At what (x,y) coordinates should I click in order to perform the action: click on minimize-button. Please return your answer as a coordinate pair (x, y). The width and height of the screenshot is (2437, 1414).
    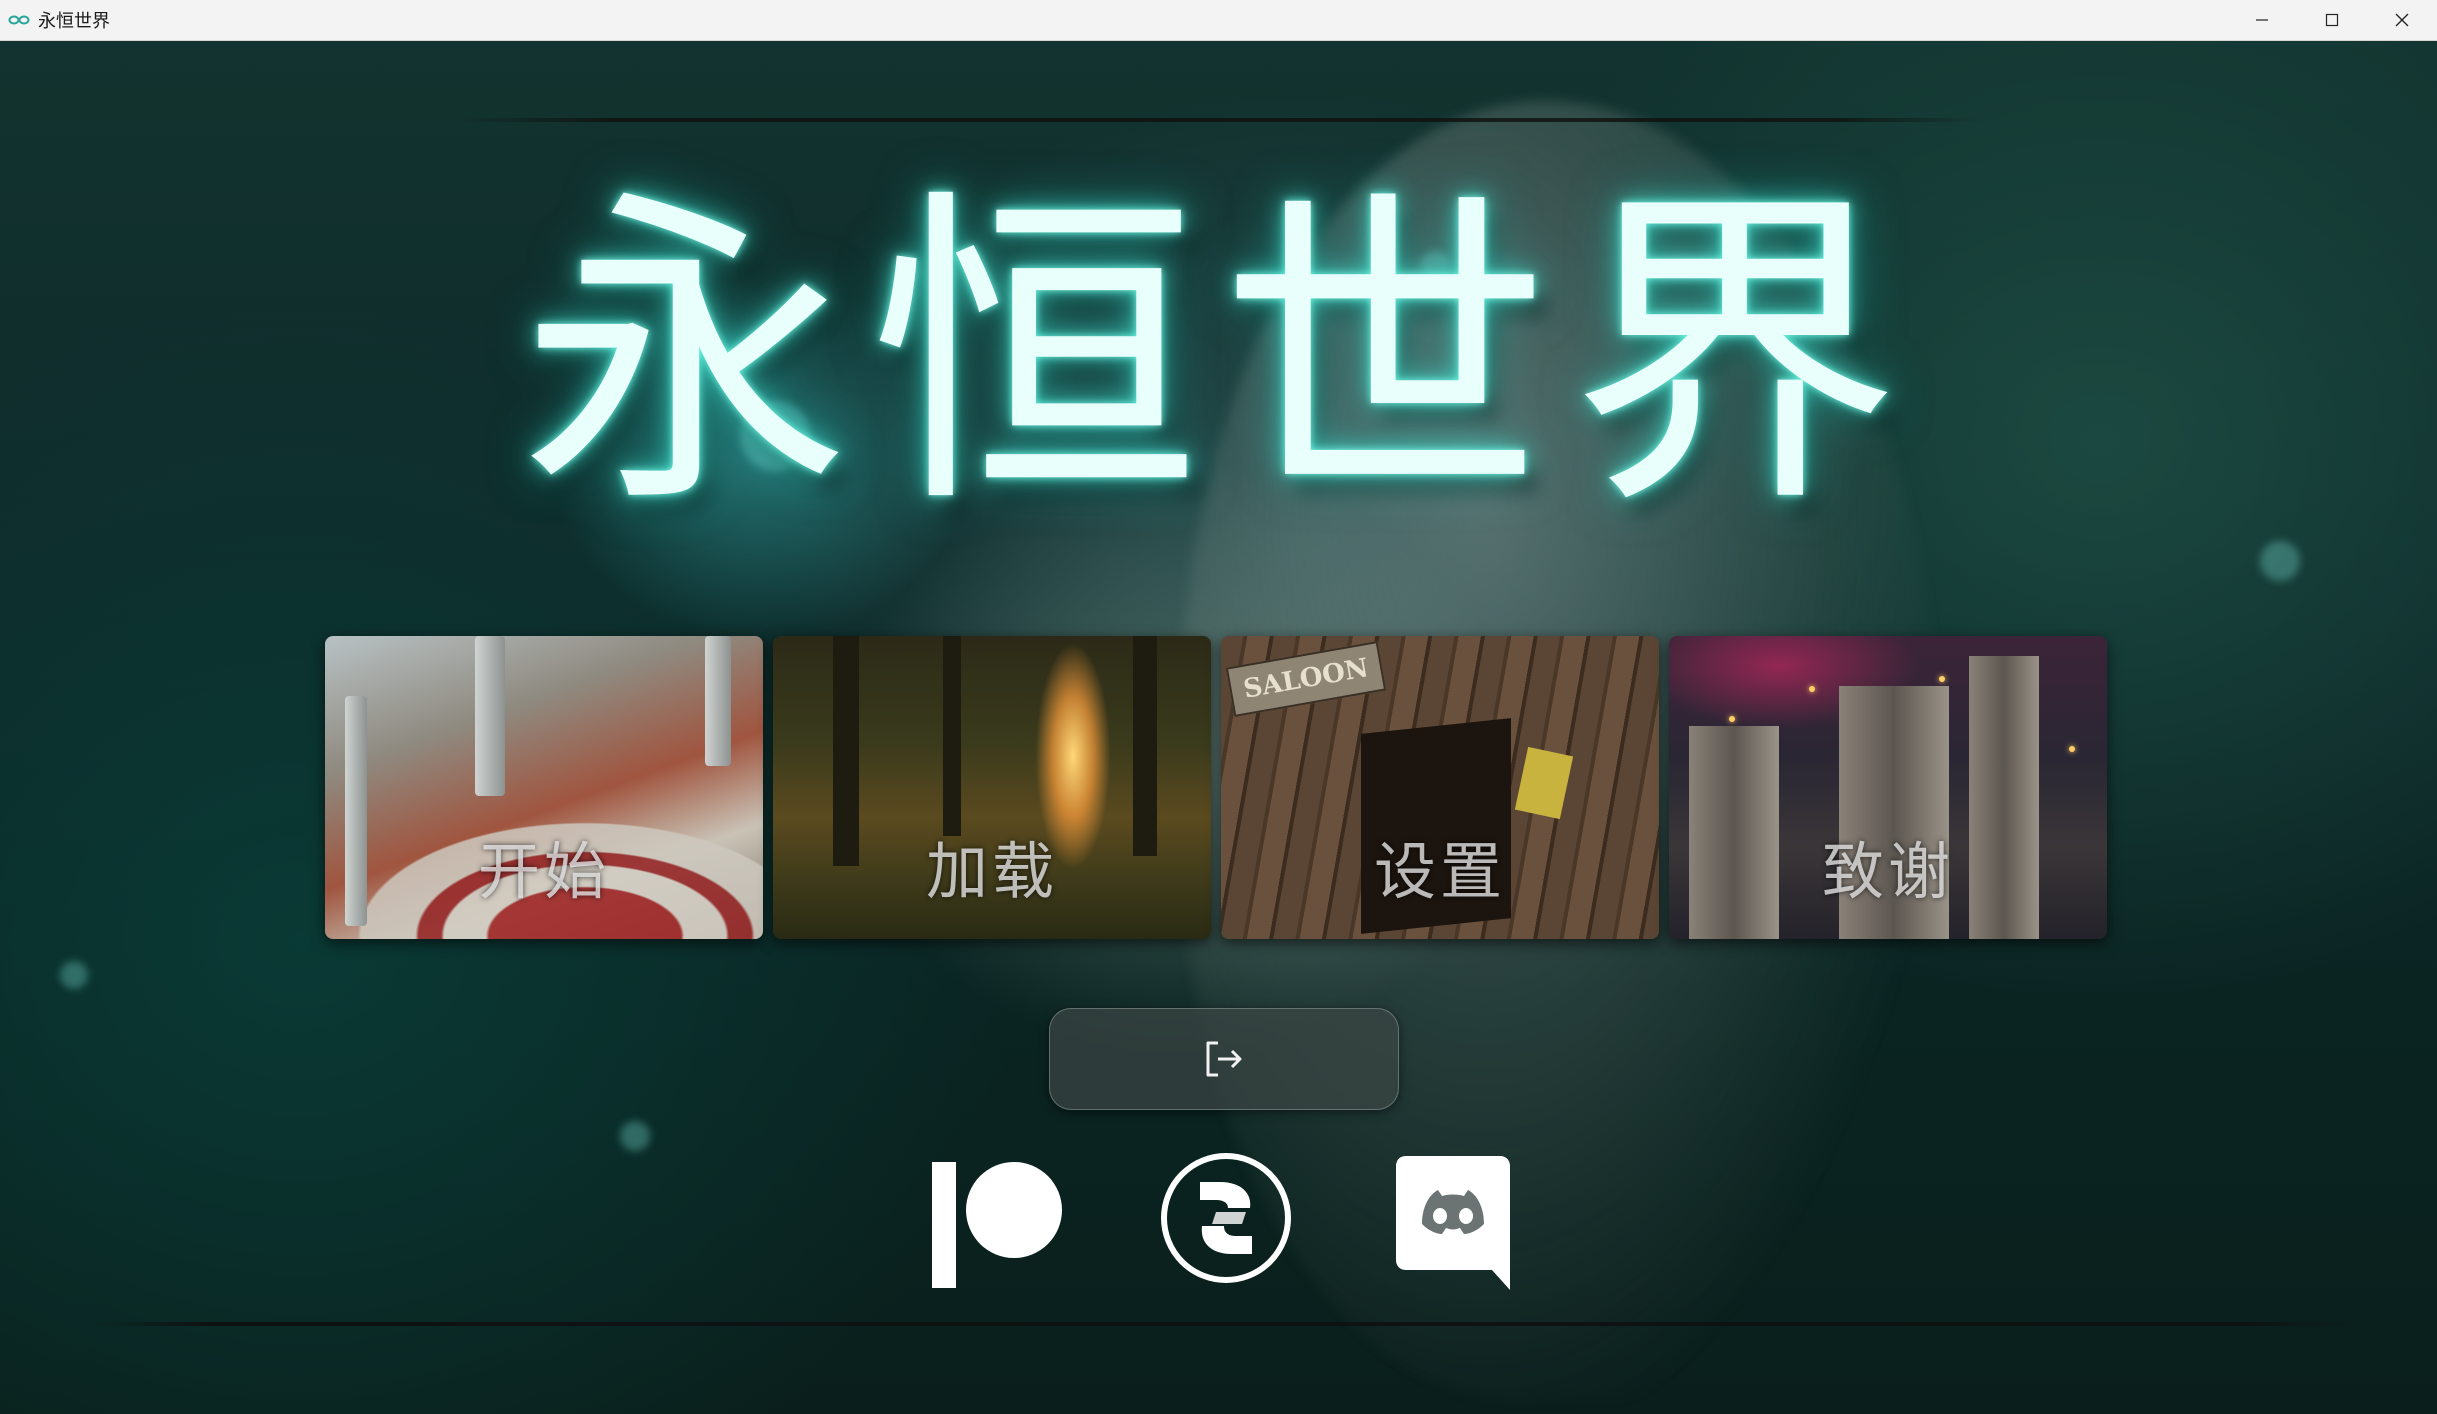
    Looking at the image, I should click on (2262, 20).